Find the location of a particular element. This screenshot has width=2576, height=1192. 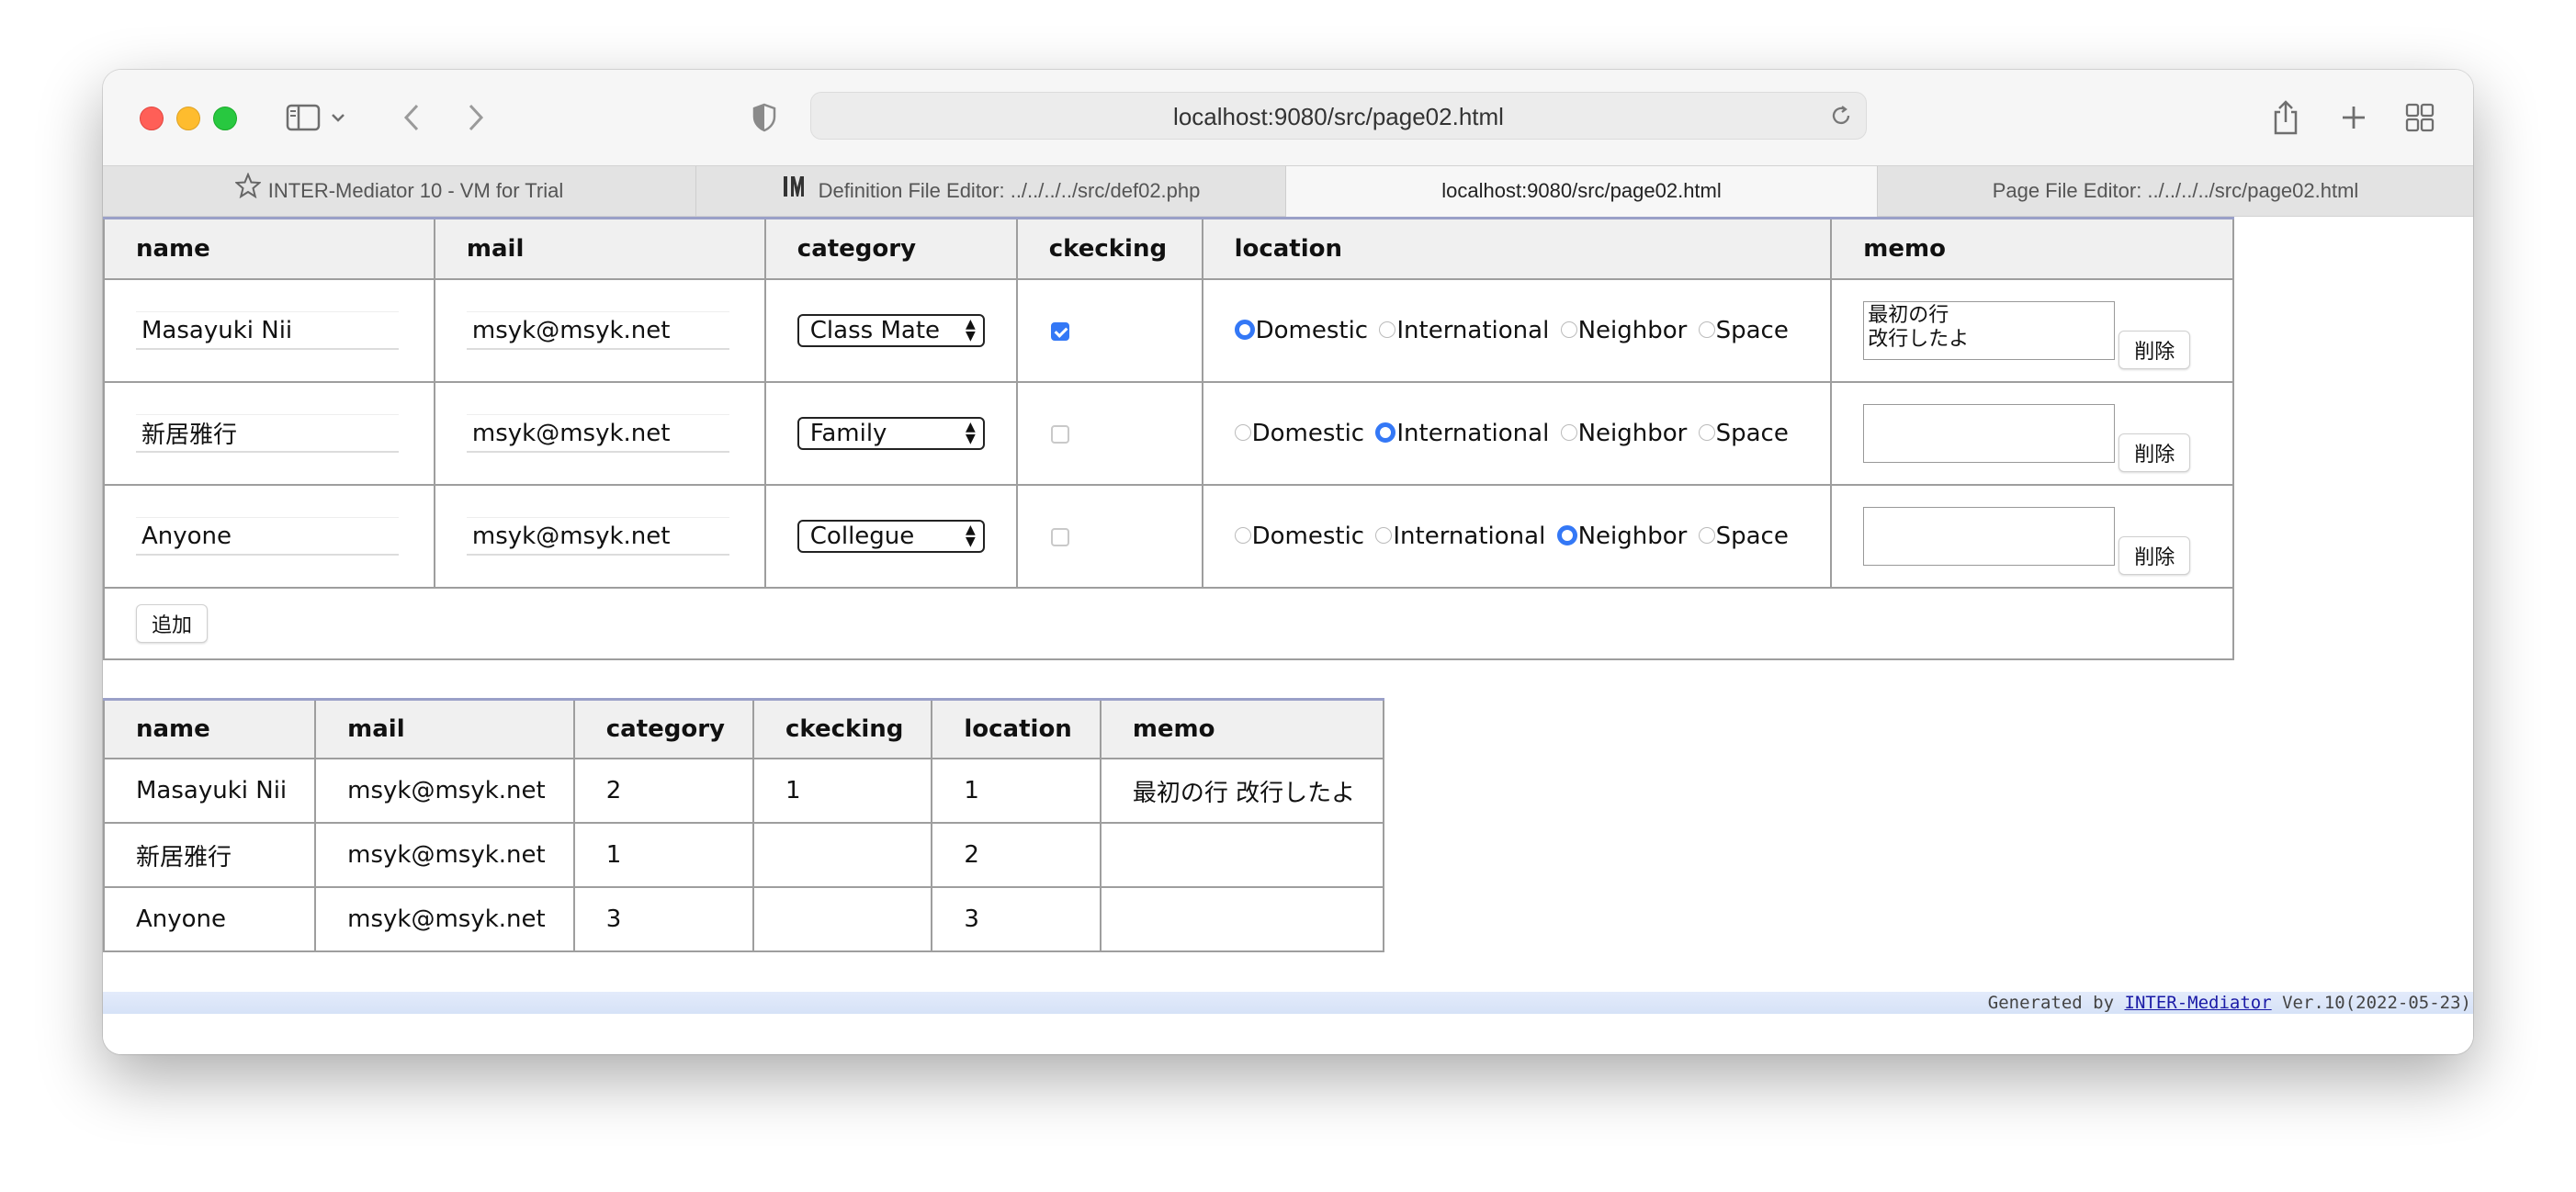

name-cell is located at coordinates (269, 330).